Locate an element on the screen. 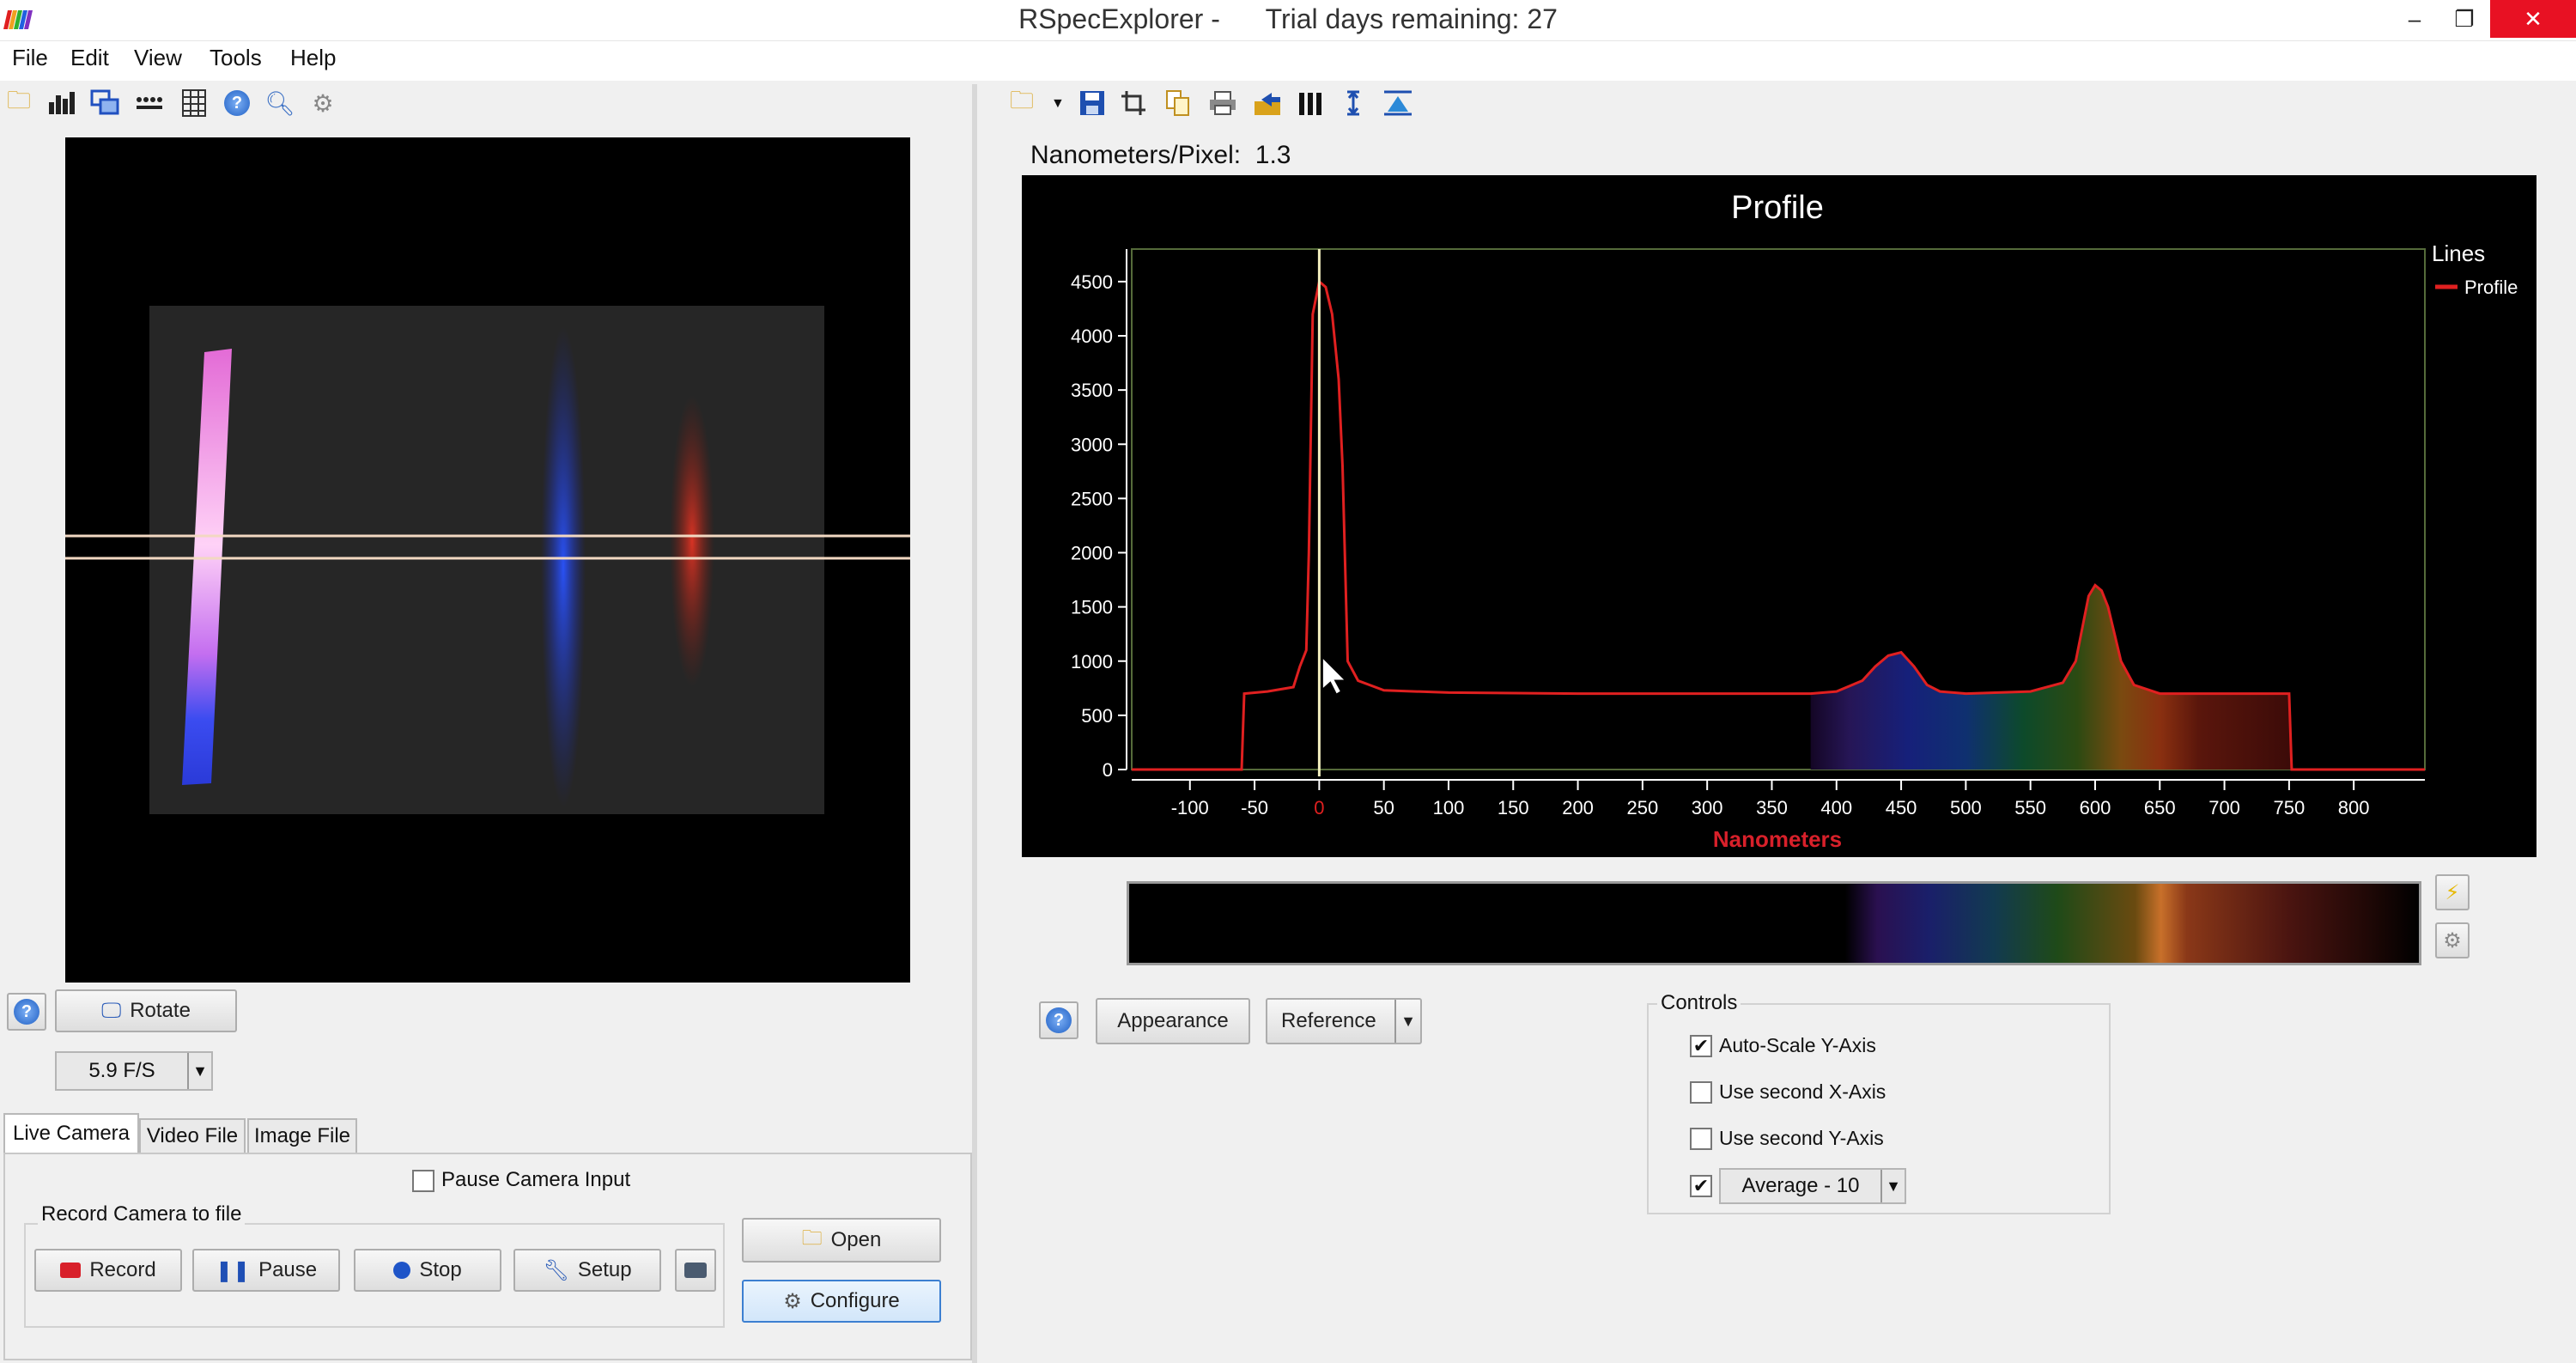 Image resolution: width=2576 pixels, height=1363 pixels. configure-button: ⚙ Configure is located at coordinates (841, 1301).